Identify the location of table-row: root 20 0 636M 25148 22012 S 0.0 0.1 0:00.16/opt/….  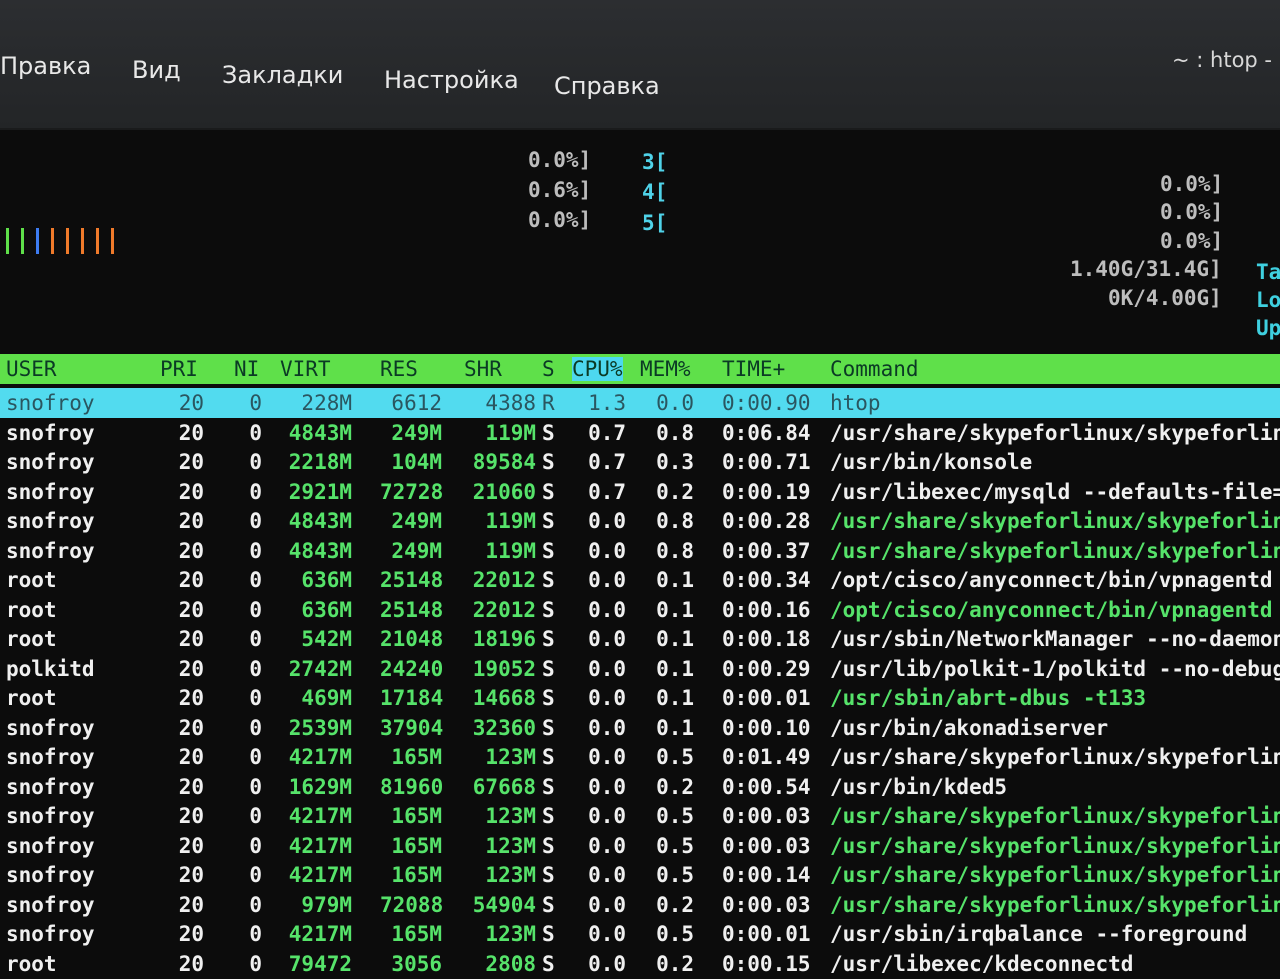
(640, 610).